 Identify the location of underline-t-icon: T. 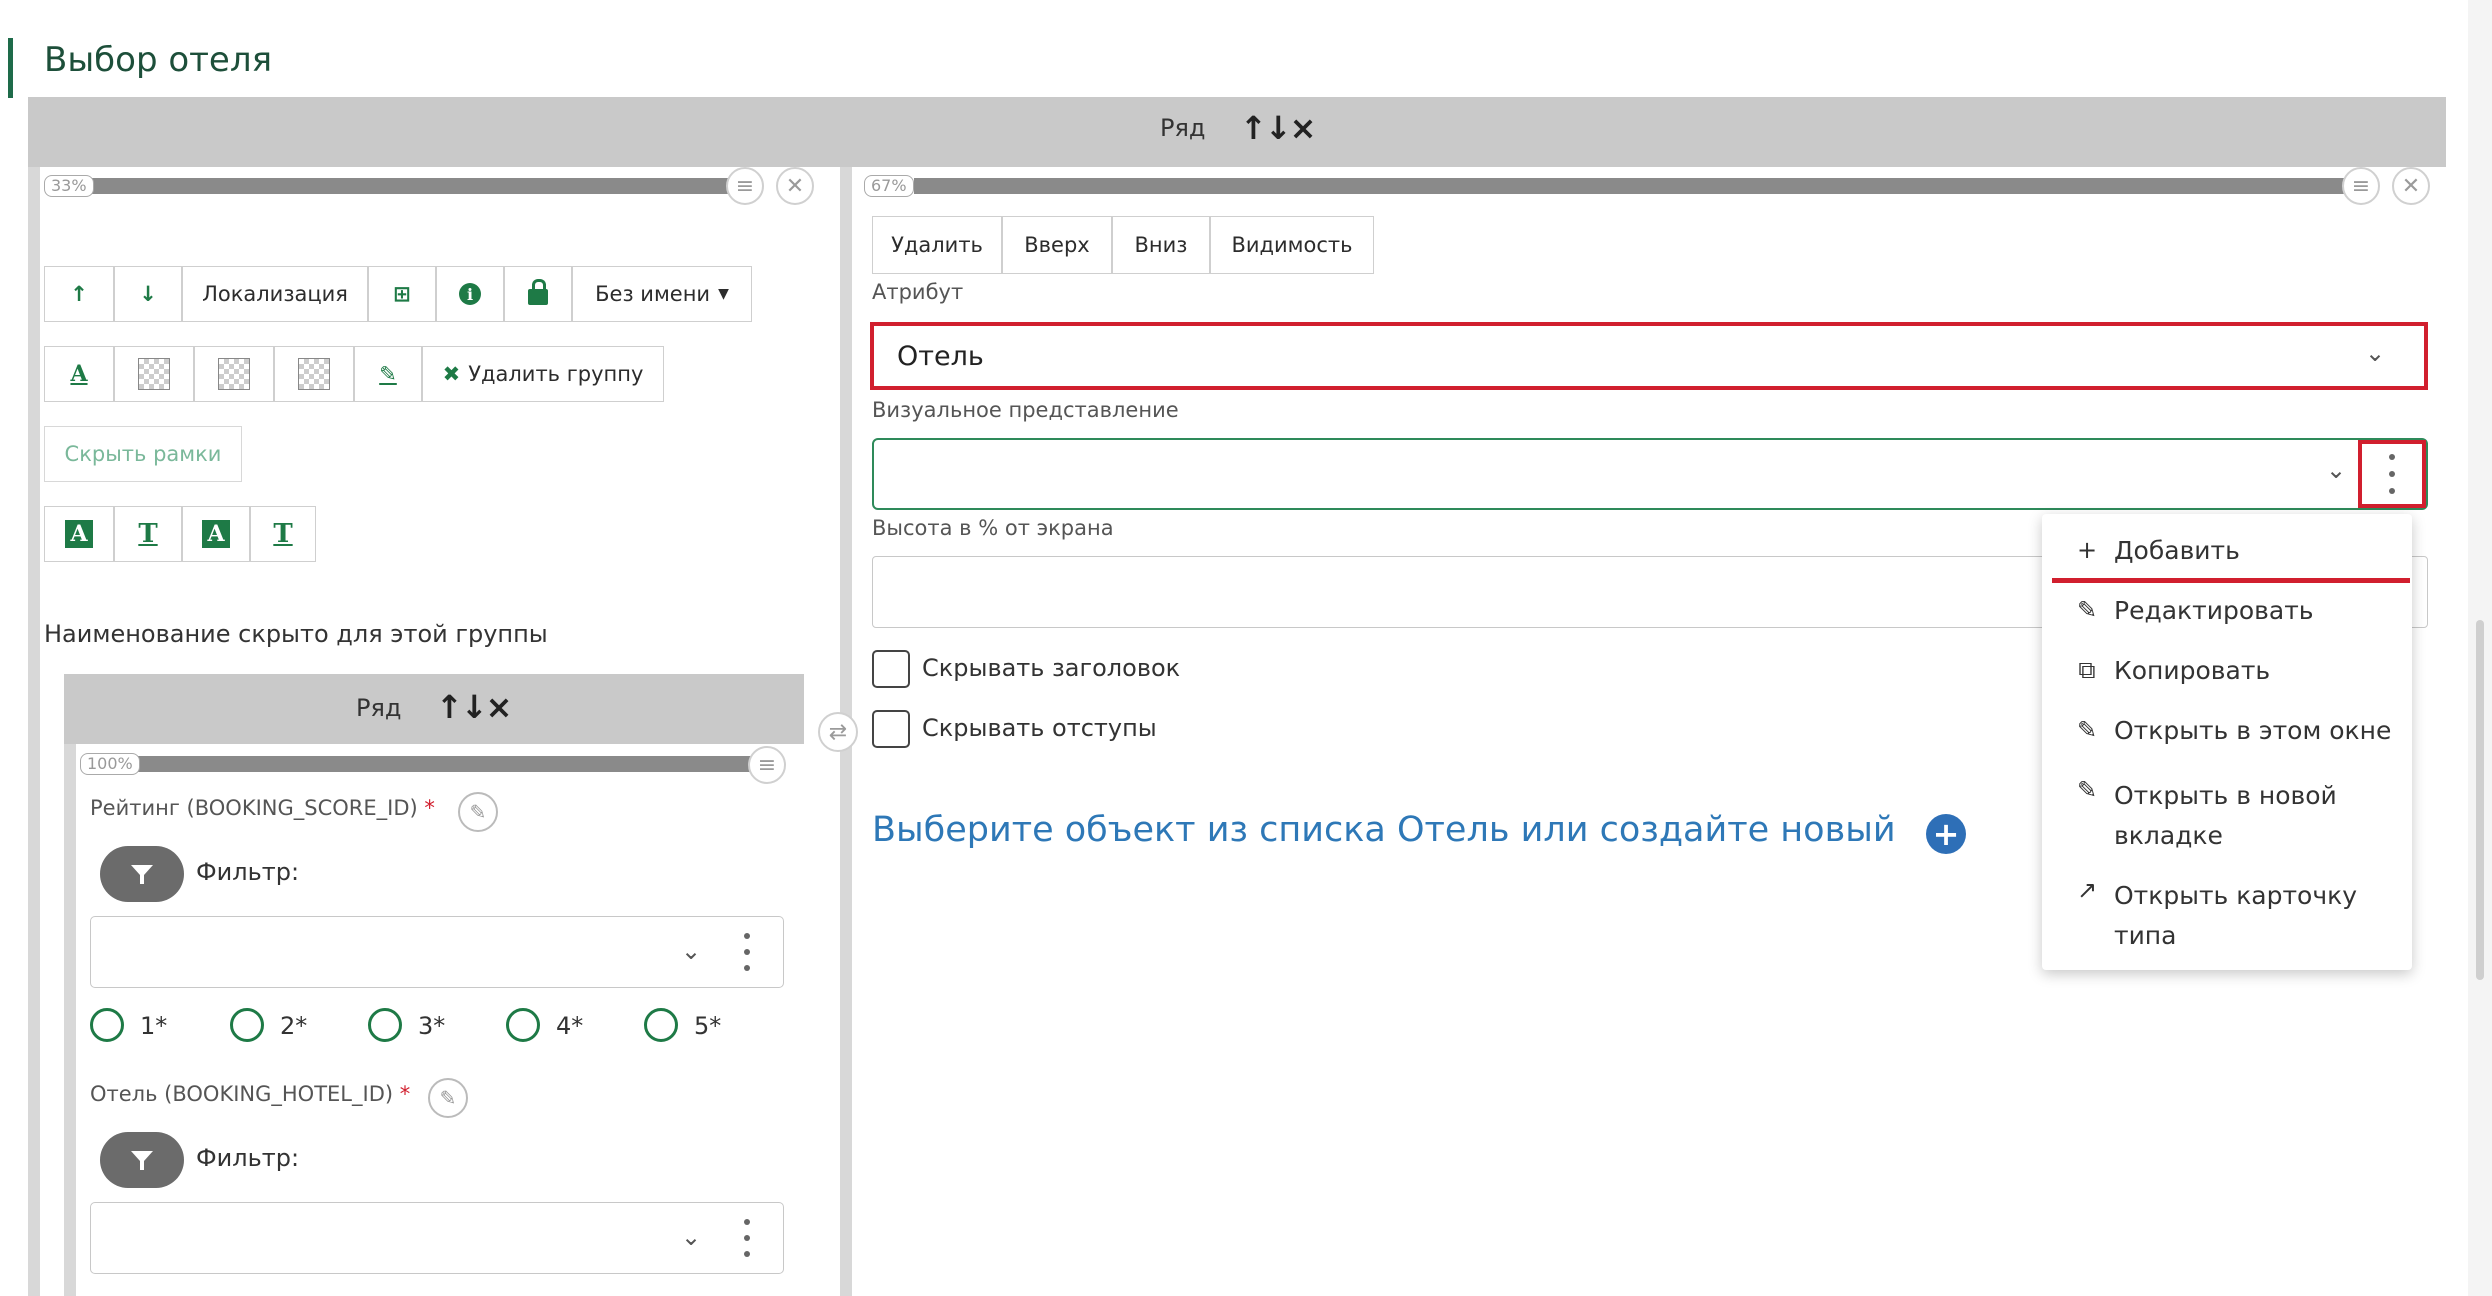
(283, 534).